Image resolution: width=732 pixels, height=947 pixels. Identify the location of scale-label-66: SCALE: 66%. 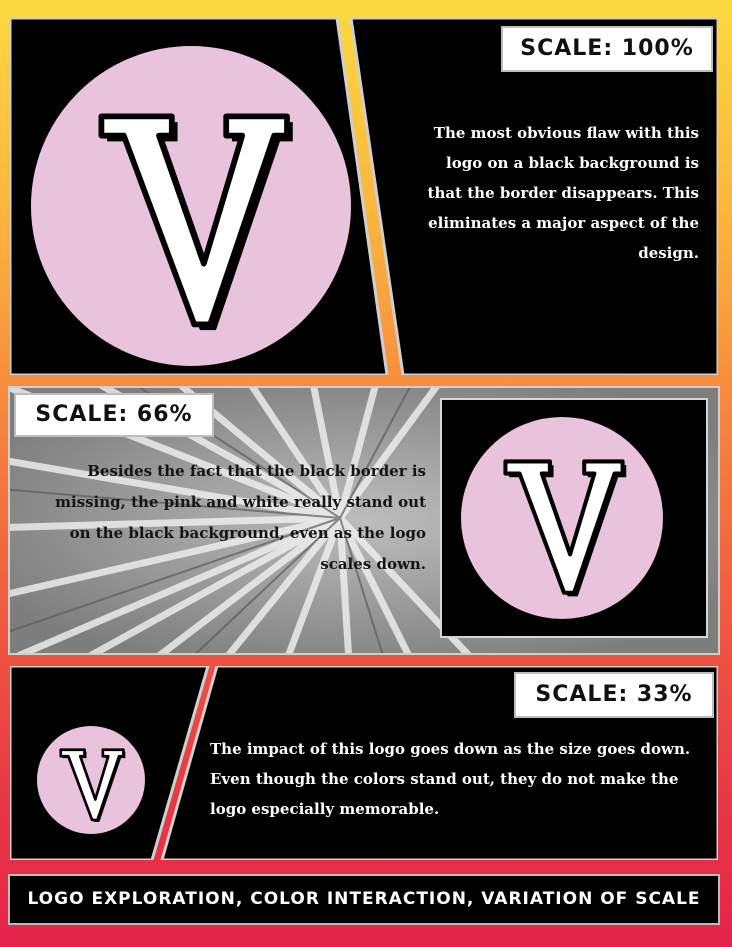
(114, 415).